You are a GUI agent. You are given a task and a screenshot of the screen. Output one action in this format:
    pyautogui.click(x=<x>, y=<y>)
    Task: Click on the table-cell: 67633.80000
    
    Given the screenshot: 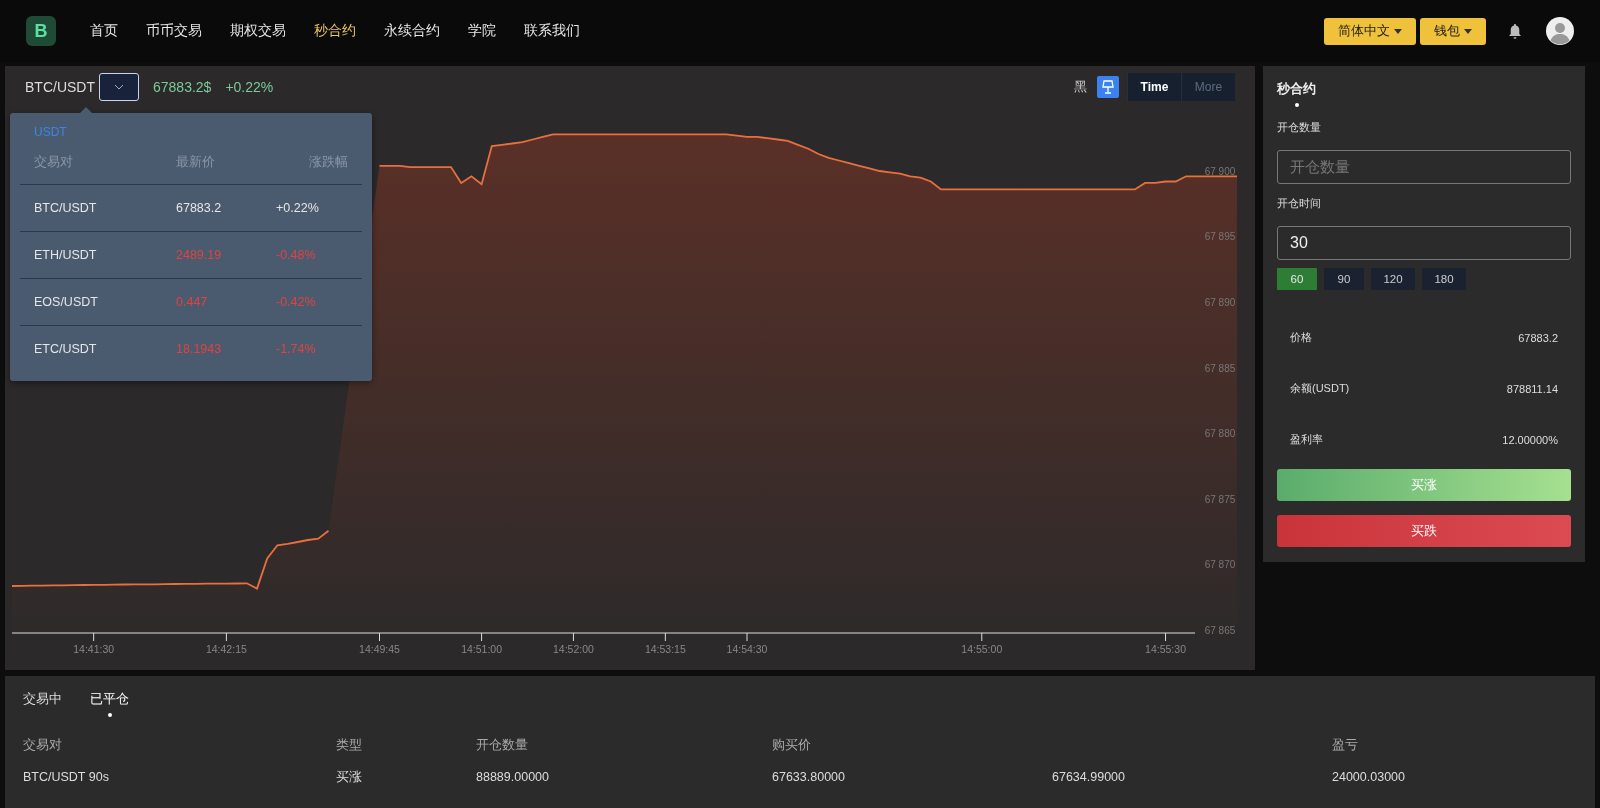 What is the action you would take?
    pyautogui.click(x=808, y=777)
    